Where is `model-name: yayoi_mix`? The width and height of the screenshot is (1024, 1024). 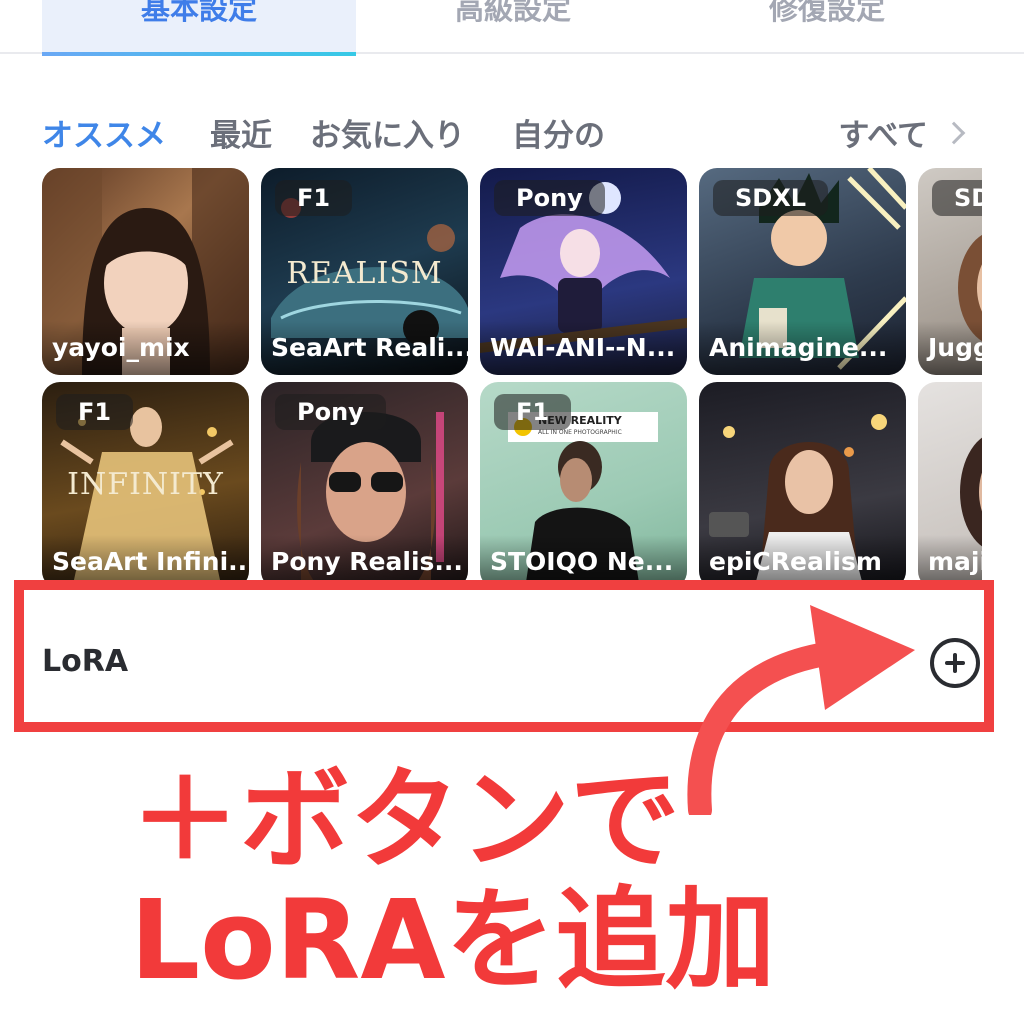 model-name: yayoi_mix is located at coordinates (145, 348).